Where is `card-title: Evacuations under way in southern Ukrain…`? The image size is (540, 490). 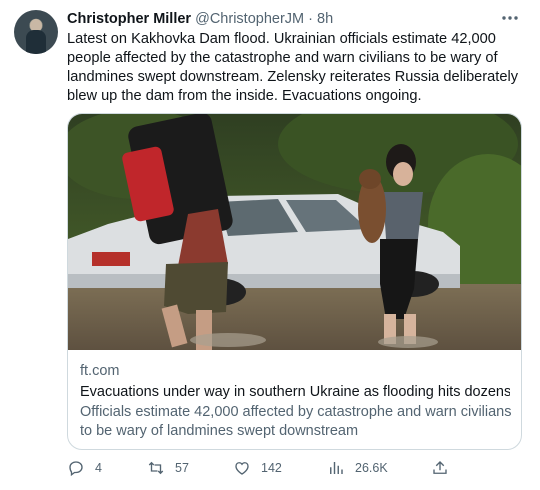 card-title: Evacuations under way in southern Ukrain… is located at coordinates (295, 392).